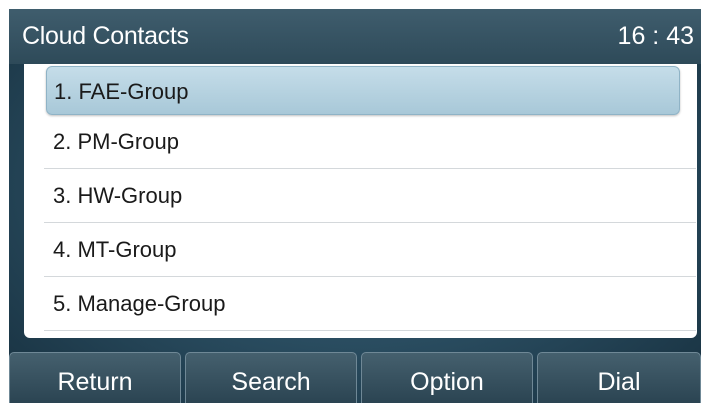 The height and width of the screenshot is (403, 701). I want to click on title-bar: Cloud Contacts 16 : 43, so click(355, 36).